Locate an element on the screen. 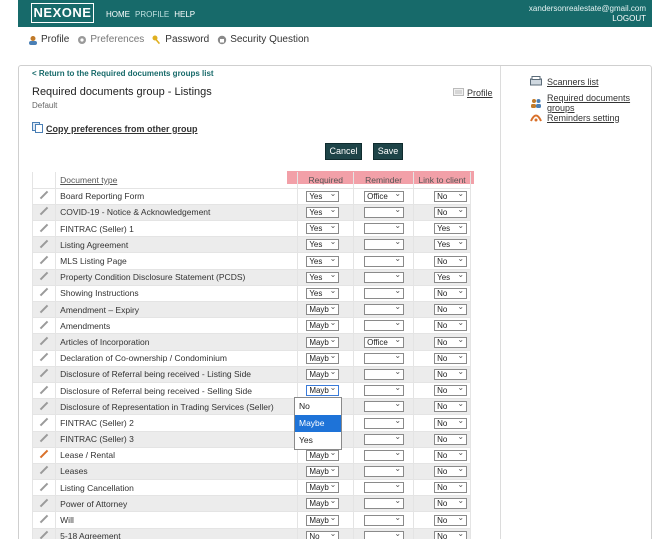 The image size is (670, 539). copy-preferences-link: Copy preferences from other group is located at coordinates (115, 128).